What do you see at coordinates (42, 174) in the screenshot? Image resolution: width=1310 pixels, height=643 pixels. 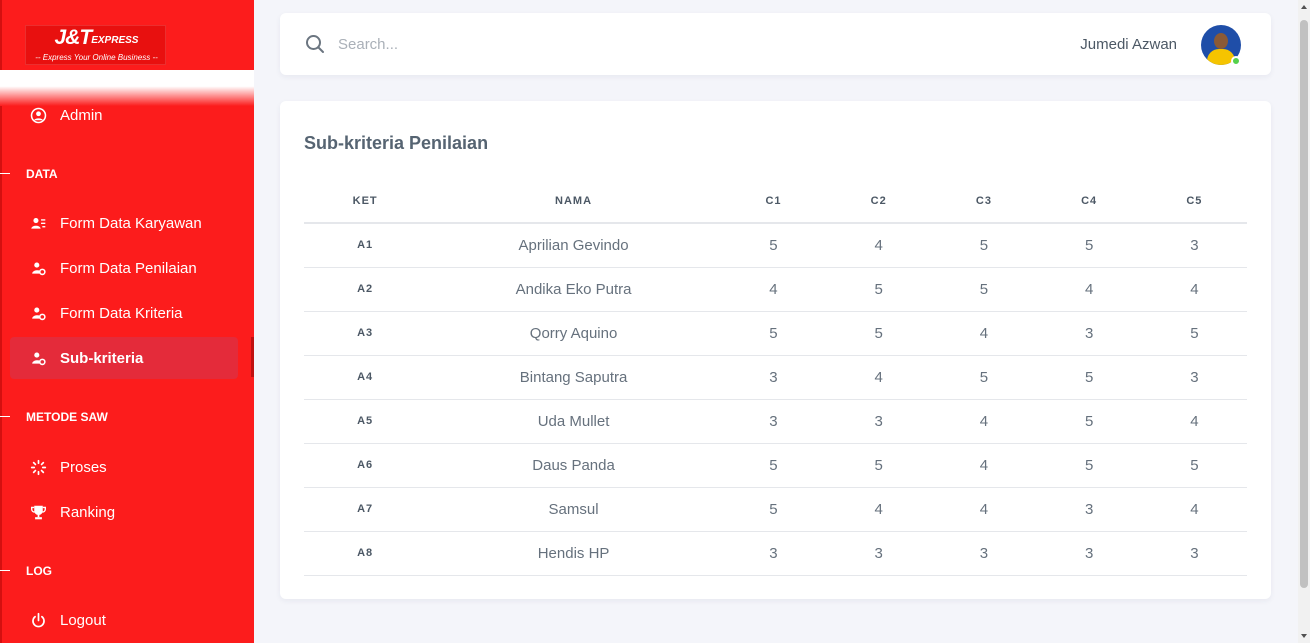 I see `section-label-data: DATA` at bounding box center [42, 174].